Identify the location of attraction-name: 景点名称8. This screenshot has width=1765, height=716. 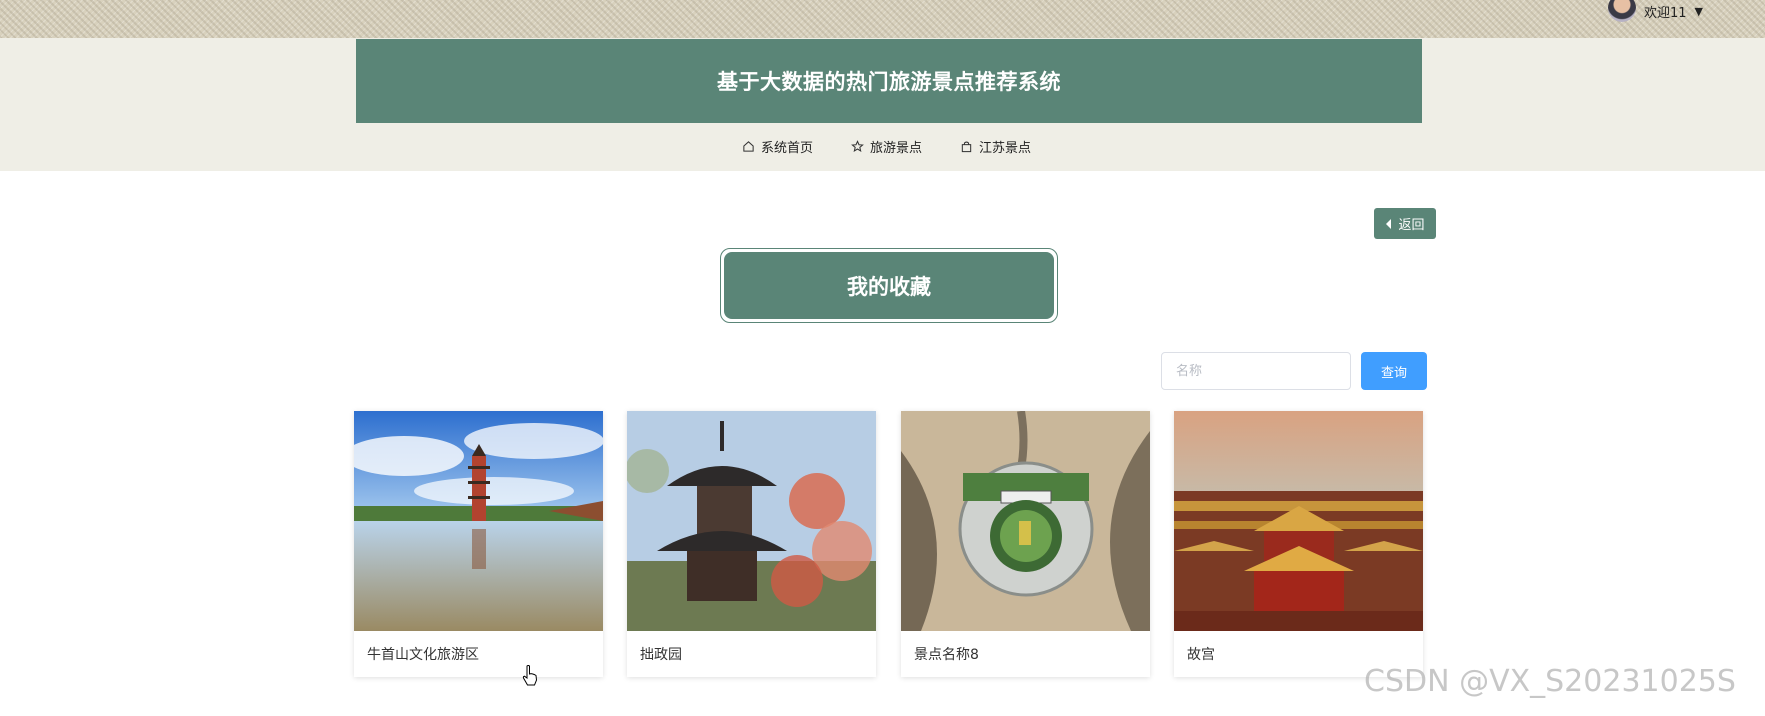
(1025, 654).